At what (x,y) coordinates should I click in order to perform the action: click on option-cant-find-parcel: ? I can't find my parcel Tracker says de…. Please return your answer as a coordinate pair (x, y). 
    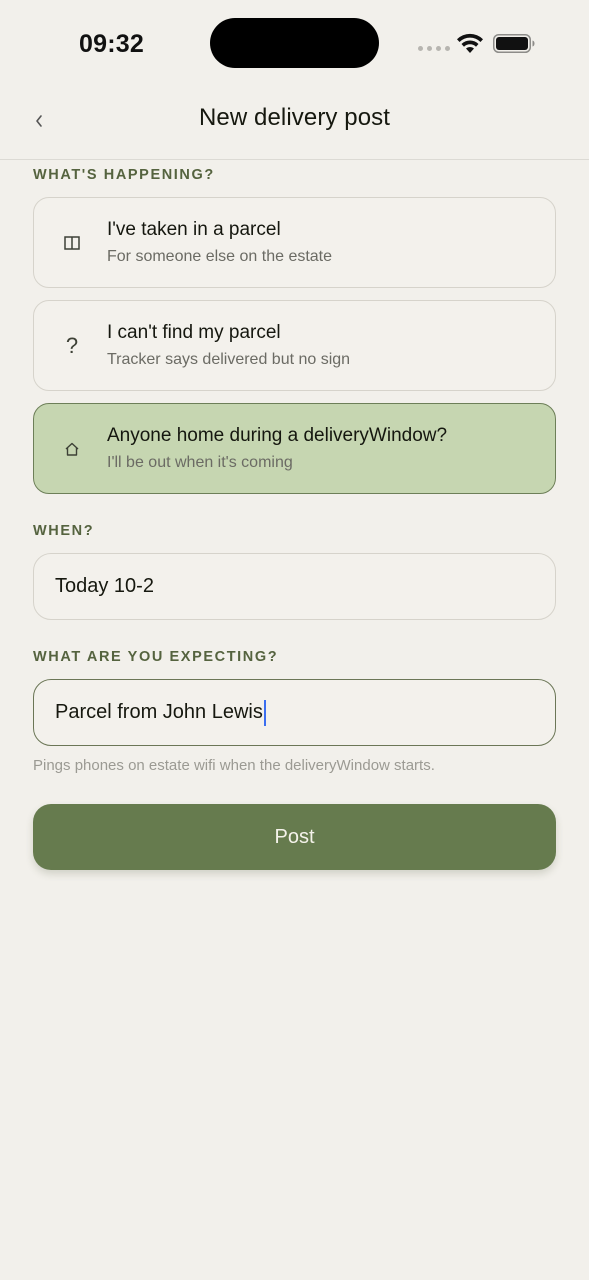
    Looking at the image, I should click on (294, 345).